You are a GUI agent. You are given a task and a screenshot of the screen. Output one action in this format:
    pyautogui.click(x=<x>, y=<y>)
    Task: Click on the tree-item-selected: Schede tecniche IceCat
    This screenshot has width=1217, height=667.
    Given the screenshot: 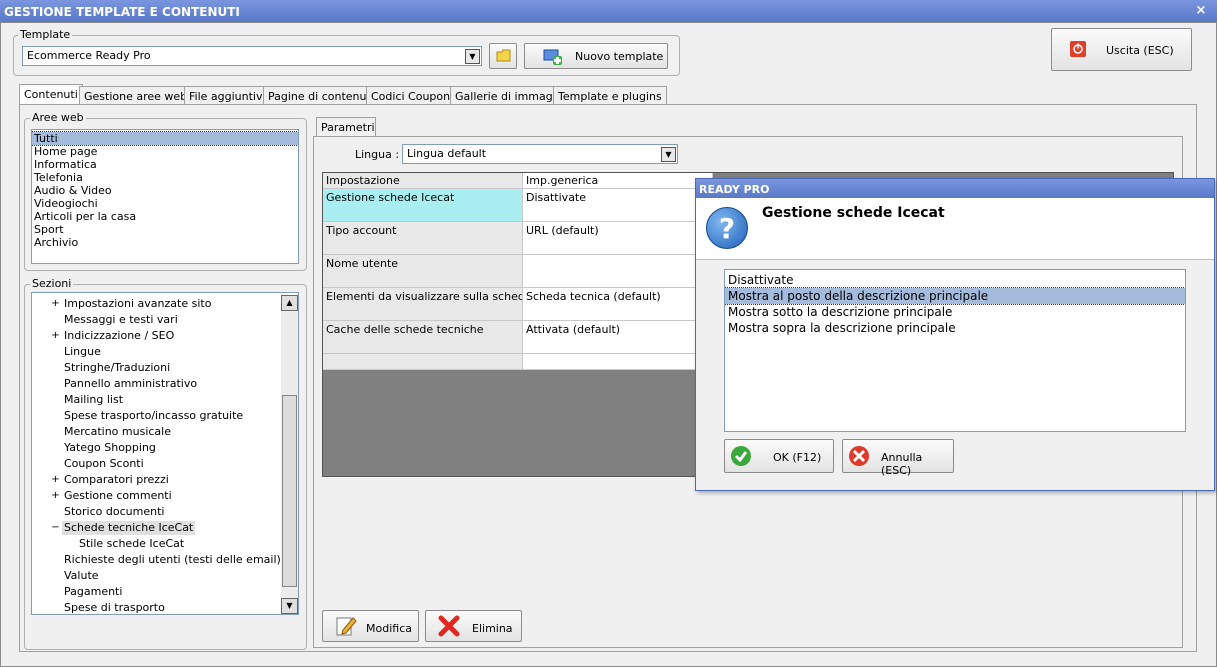 What is the action you would take?
    pyautogui.click(x=129, y=528)
    